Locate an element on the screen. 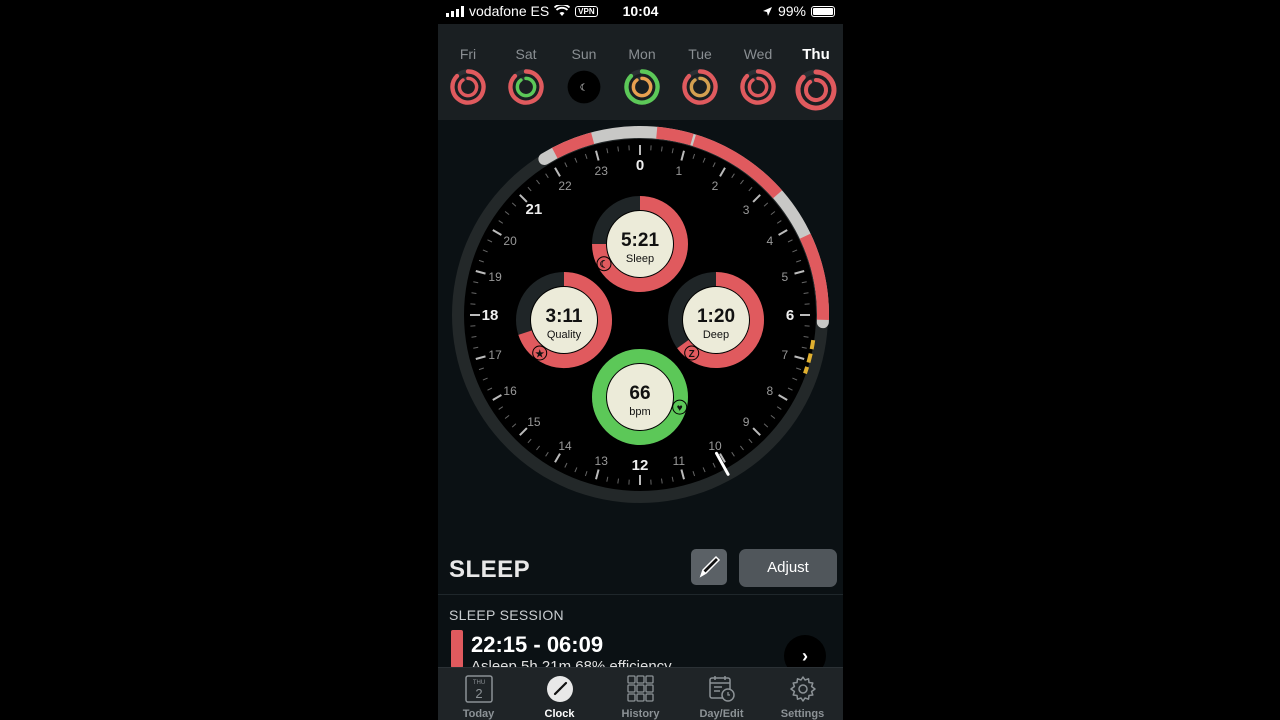  day-fri: Fri is located at coordinates (468, 76).